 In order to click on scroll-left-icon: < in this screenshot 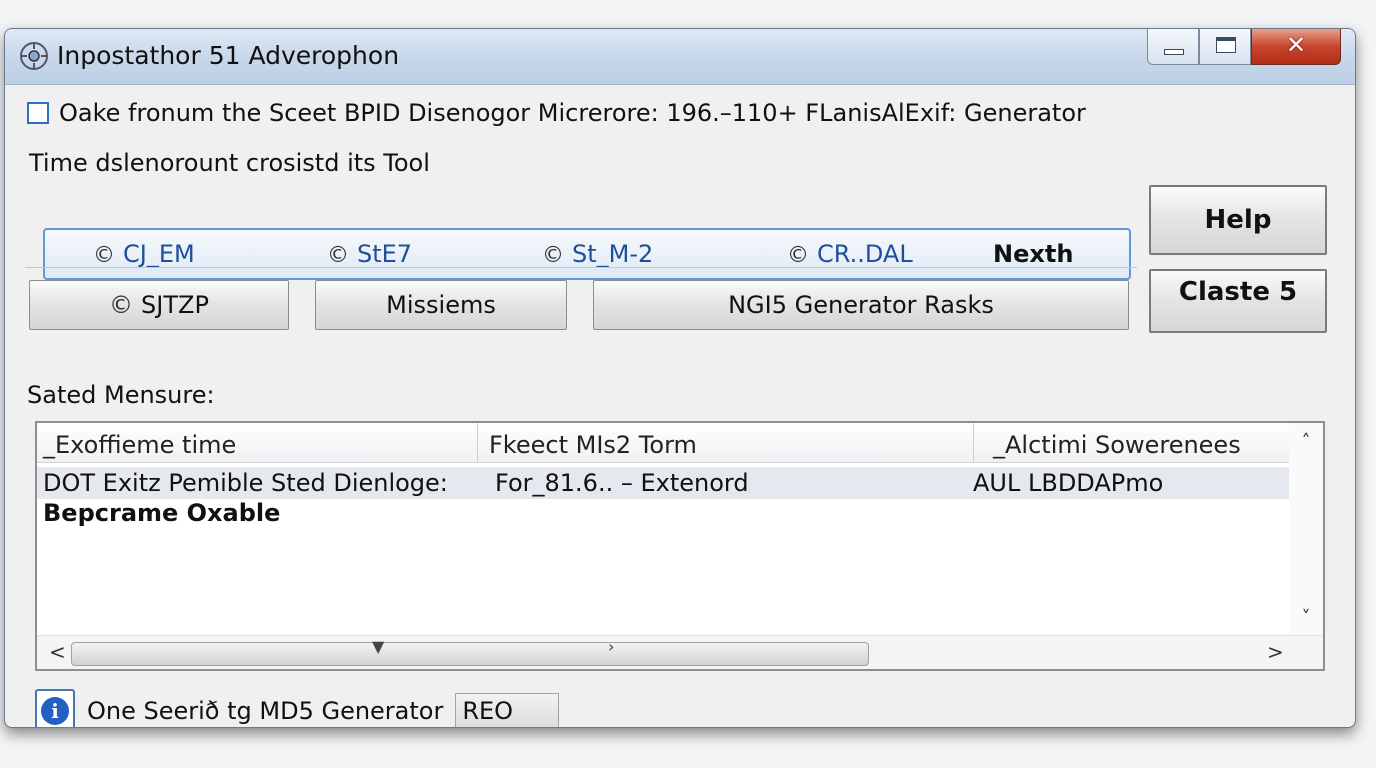, I will do `click(57, 652)`.